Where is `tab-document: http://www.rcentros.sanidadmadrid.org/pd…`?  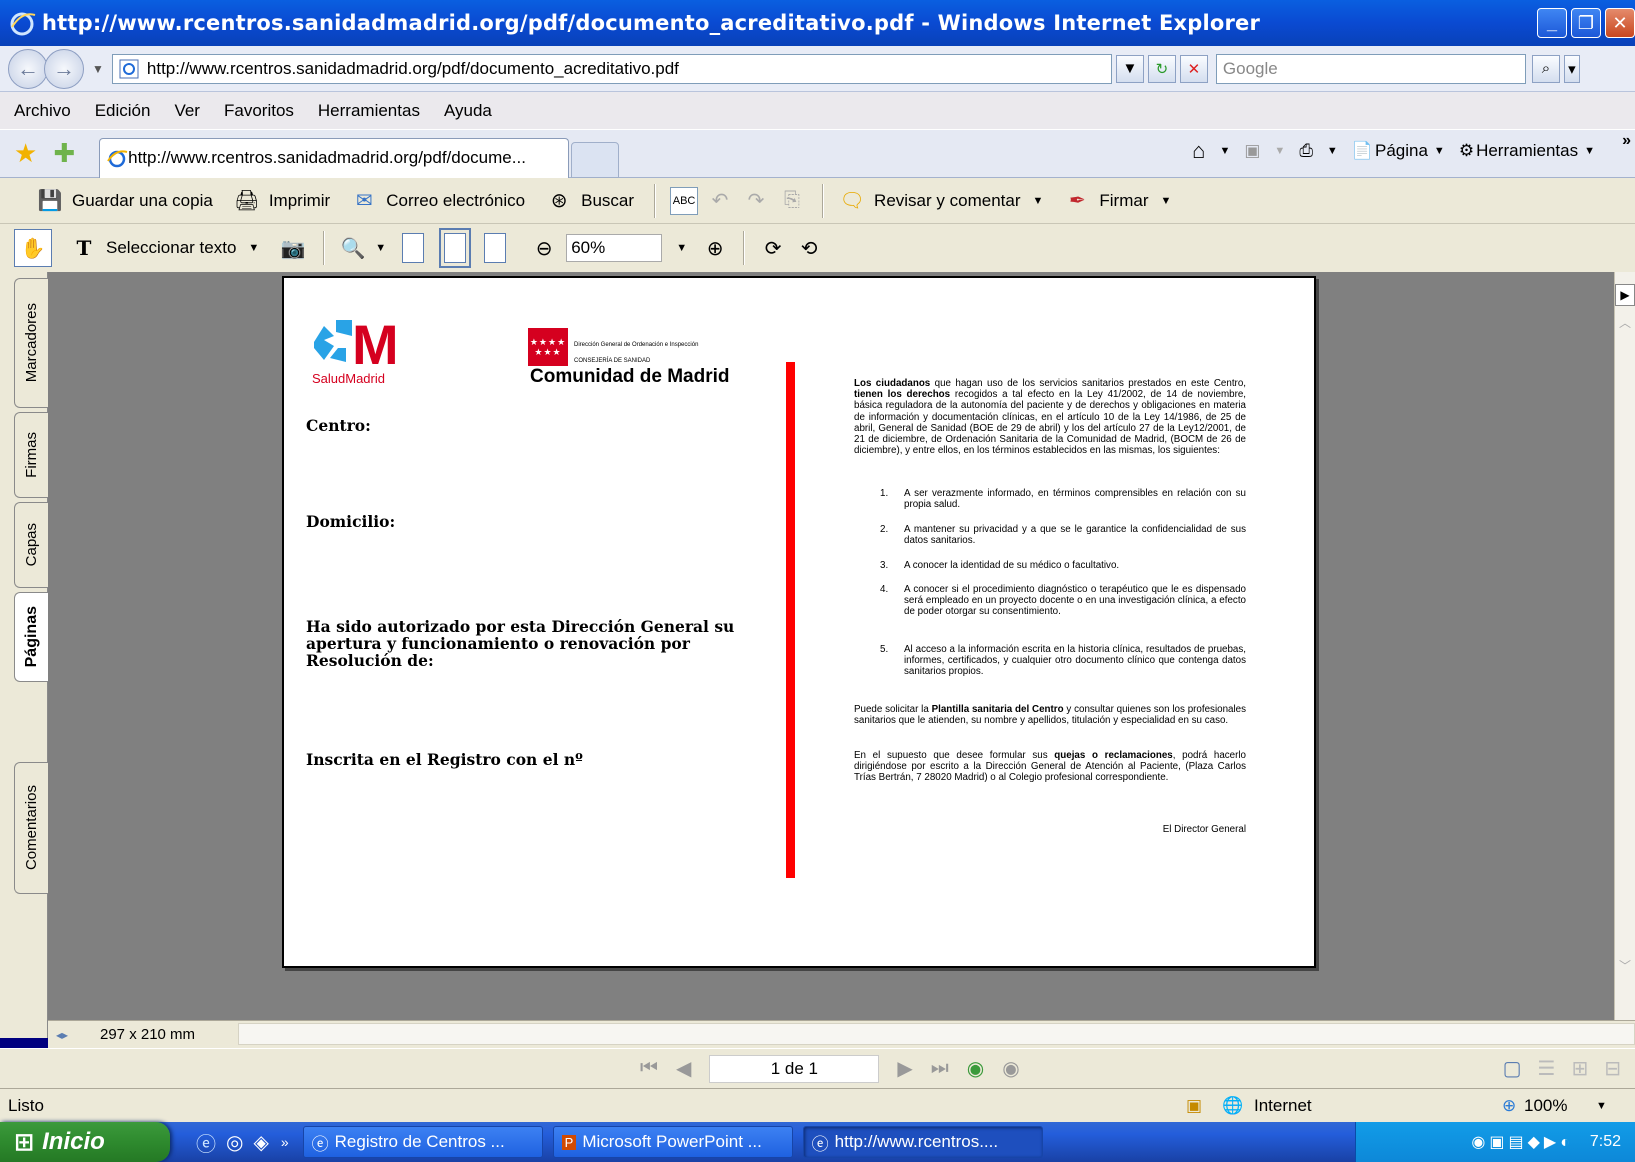
tab-document: http://www.rcentros.sanidadmadrid.org/pd… is located at coordinates (334, 157).